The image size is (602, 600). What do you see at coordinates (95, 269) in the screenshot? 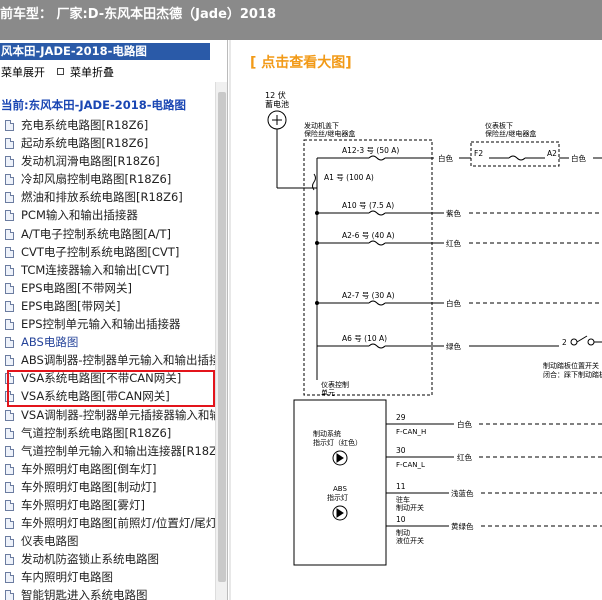
I see `tree-item-label: TCM连接器输入和输出[CVT]` at bounding box center [95, 269].